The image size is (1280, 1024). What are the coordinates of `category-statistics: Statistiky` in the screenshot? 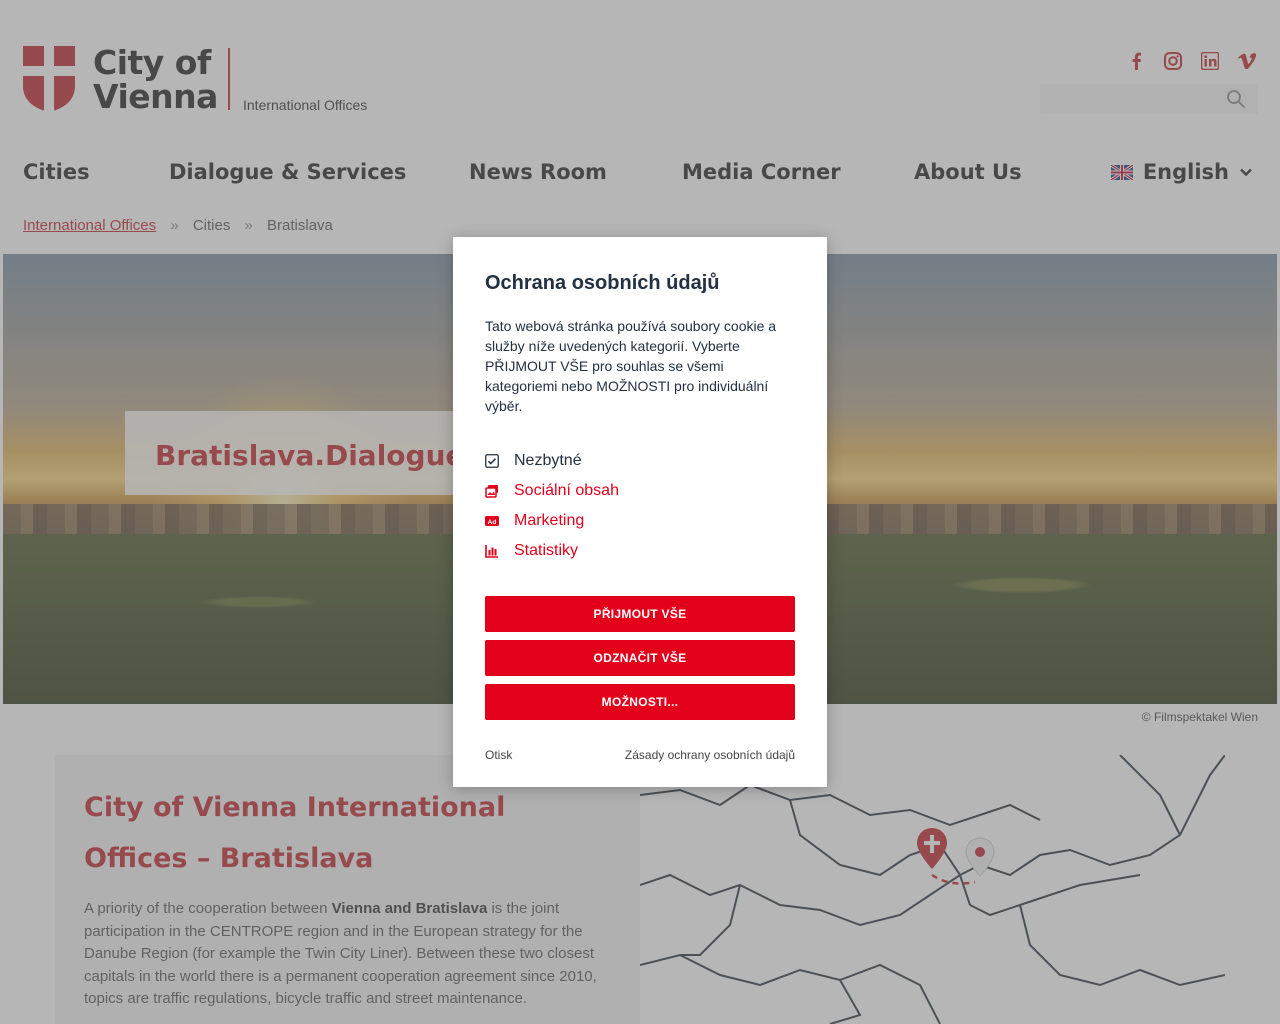 It's located at (552, 551).